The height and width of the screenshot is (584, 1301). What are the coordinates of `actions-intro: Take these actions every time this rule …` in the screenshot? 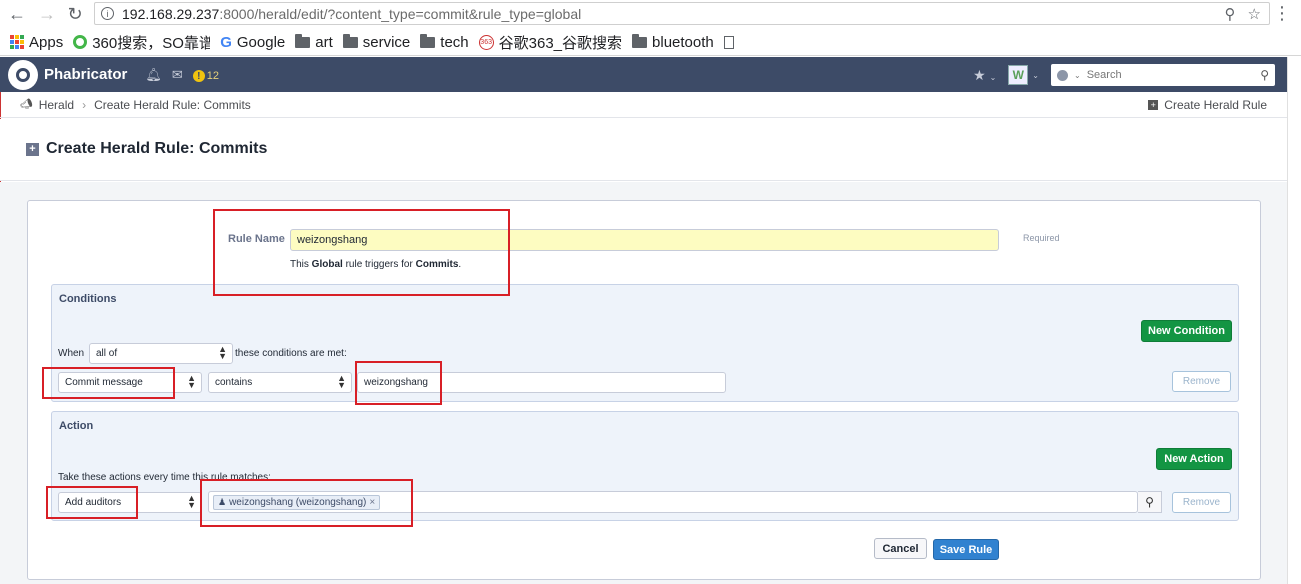 It's located at (164, 477).